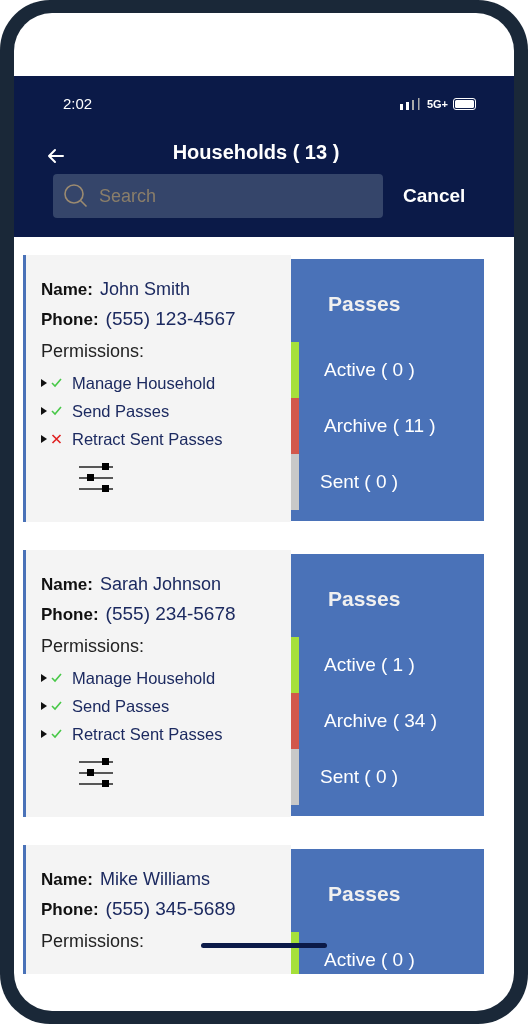 The height and width of the screenshot is (1024, 528). Describe the element at coordinates (437, 103) in the screenshot. I see `network-label: 5G+` at that location.